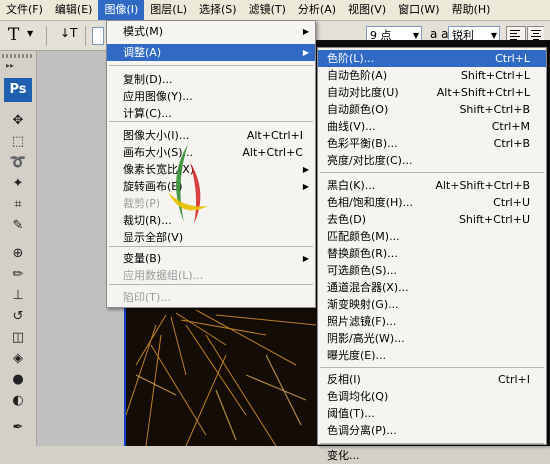 Image resolution: width=550 pixels, height=464 pixels. What do you see at coordinates (211, 186) in the screenshot?
I see `image-menu-item: 旋转画布(E) ▶` at bounding box center [211, 186].